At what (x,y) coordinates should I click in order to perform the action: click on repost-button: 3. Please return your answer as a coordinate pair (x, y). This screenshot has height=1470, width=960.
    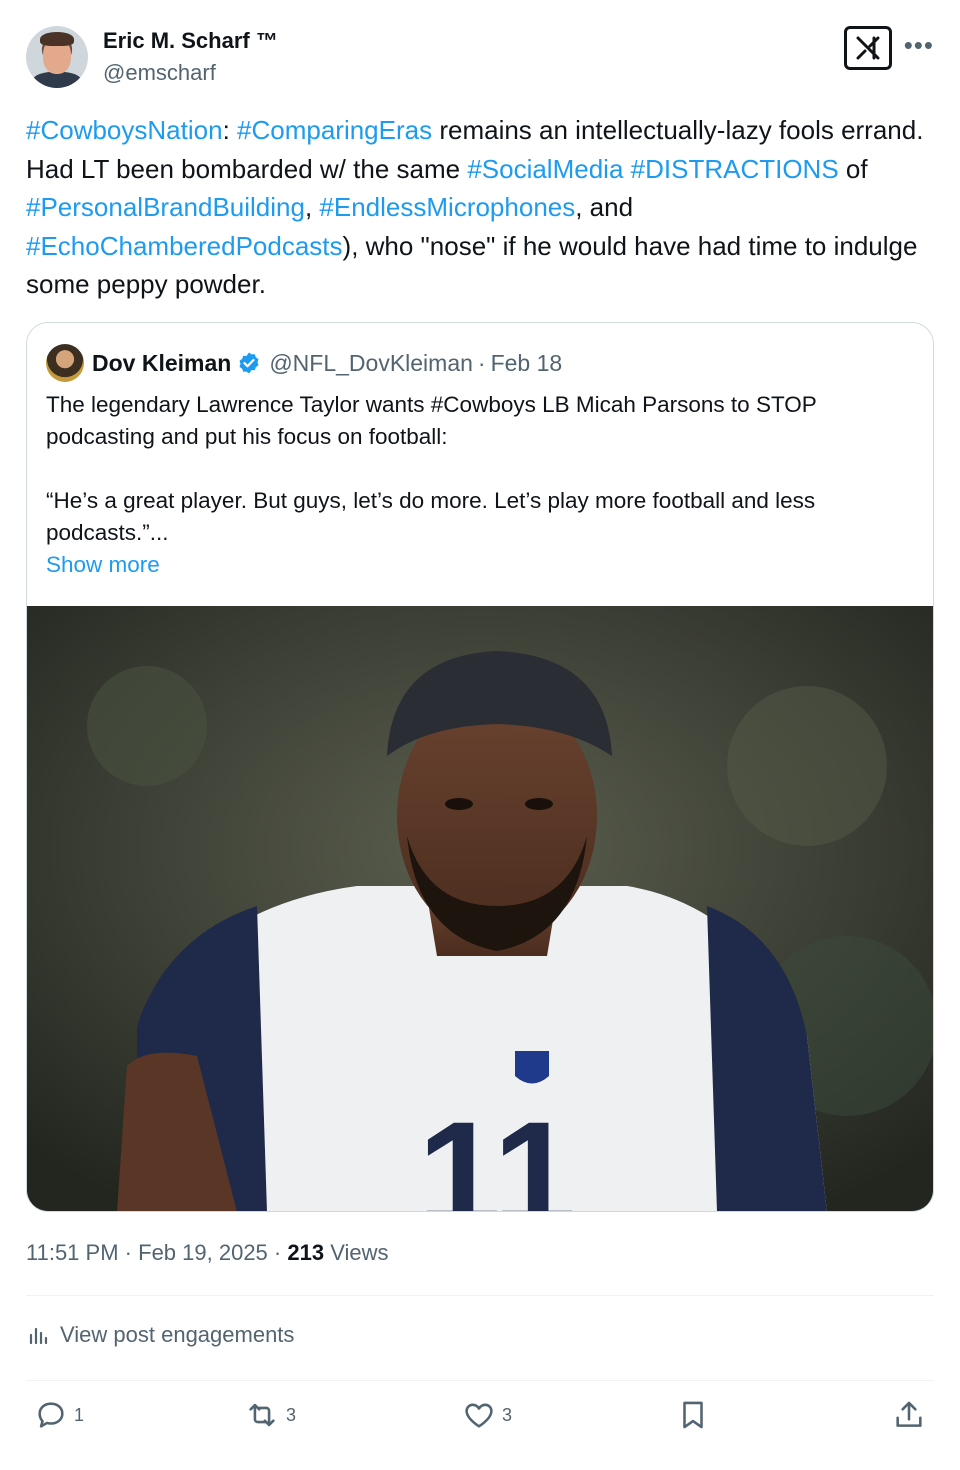
    Looking at the image, I should click on (270, 1415).